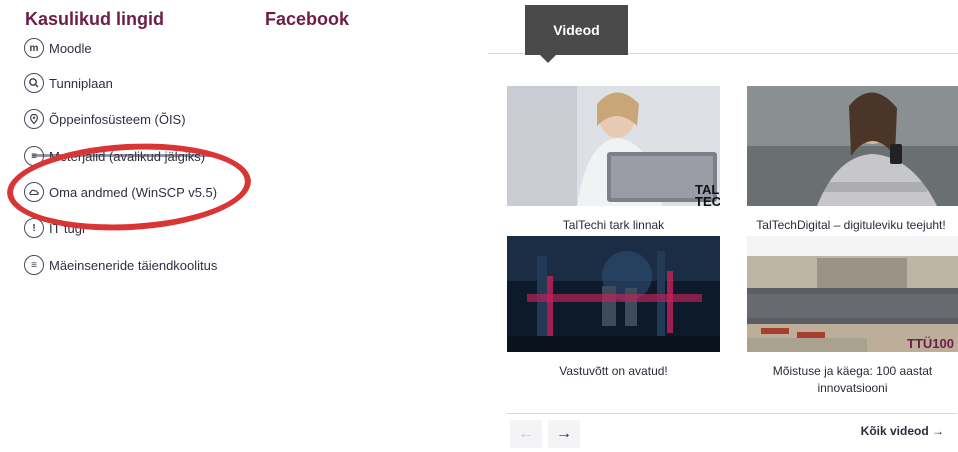 This screenshot has width=958, height=452. Describe the element at coordinates (526, 434) in the screenshot. I see `previous-arrow-button: ←` at that location.